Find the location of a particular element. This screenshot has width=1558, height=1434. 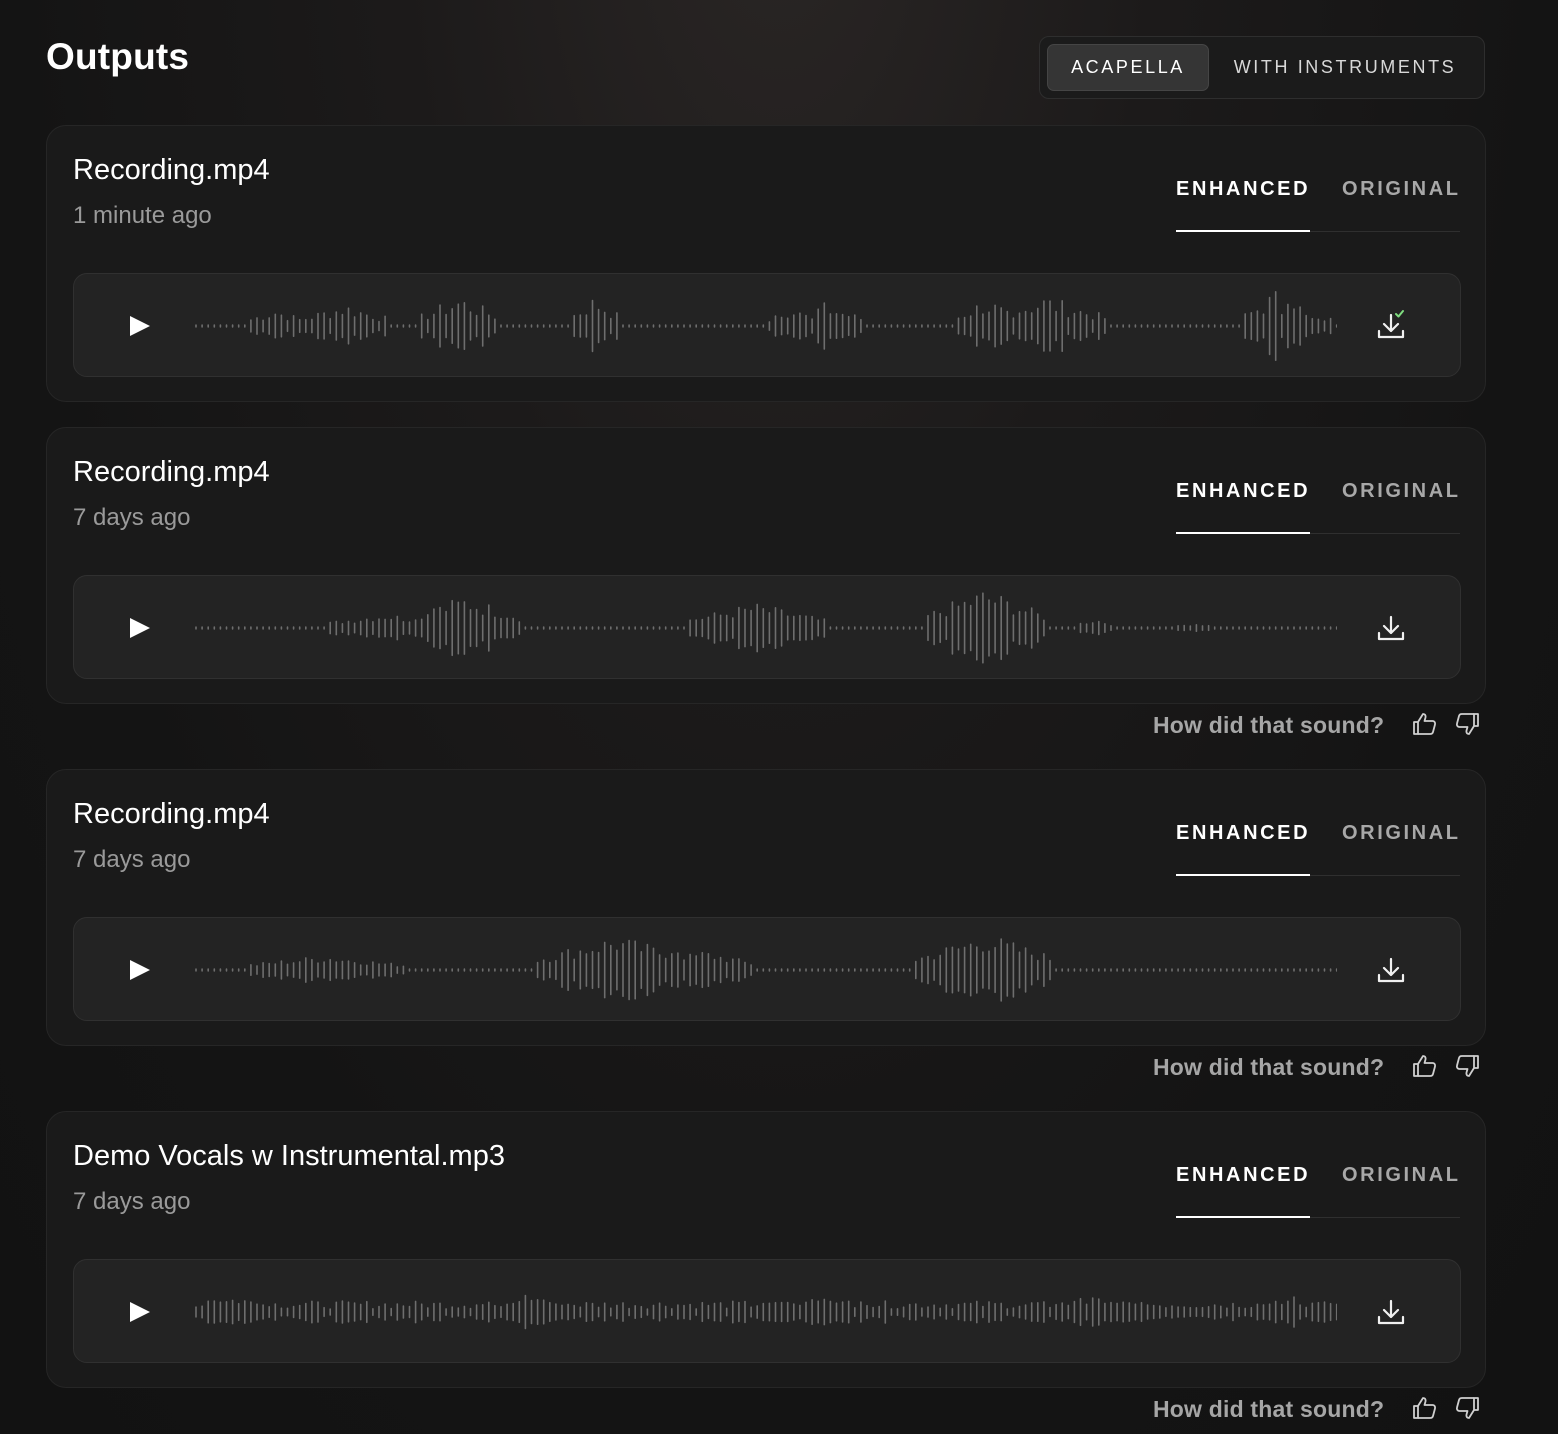

mode-toggle: ACAPELLA WITH INSTRUMENTS is located at coordinates (1262, 67).